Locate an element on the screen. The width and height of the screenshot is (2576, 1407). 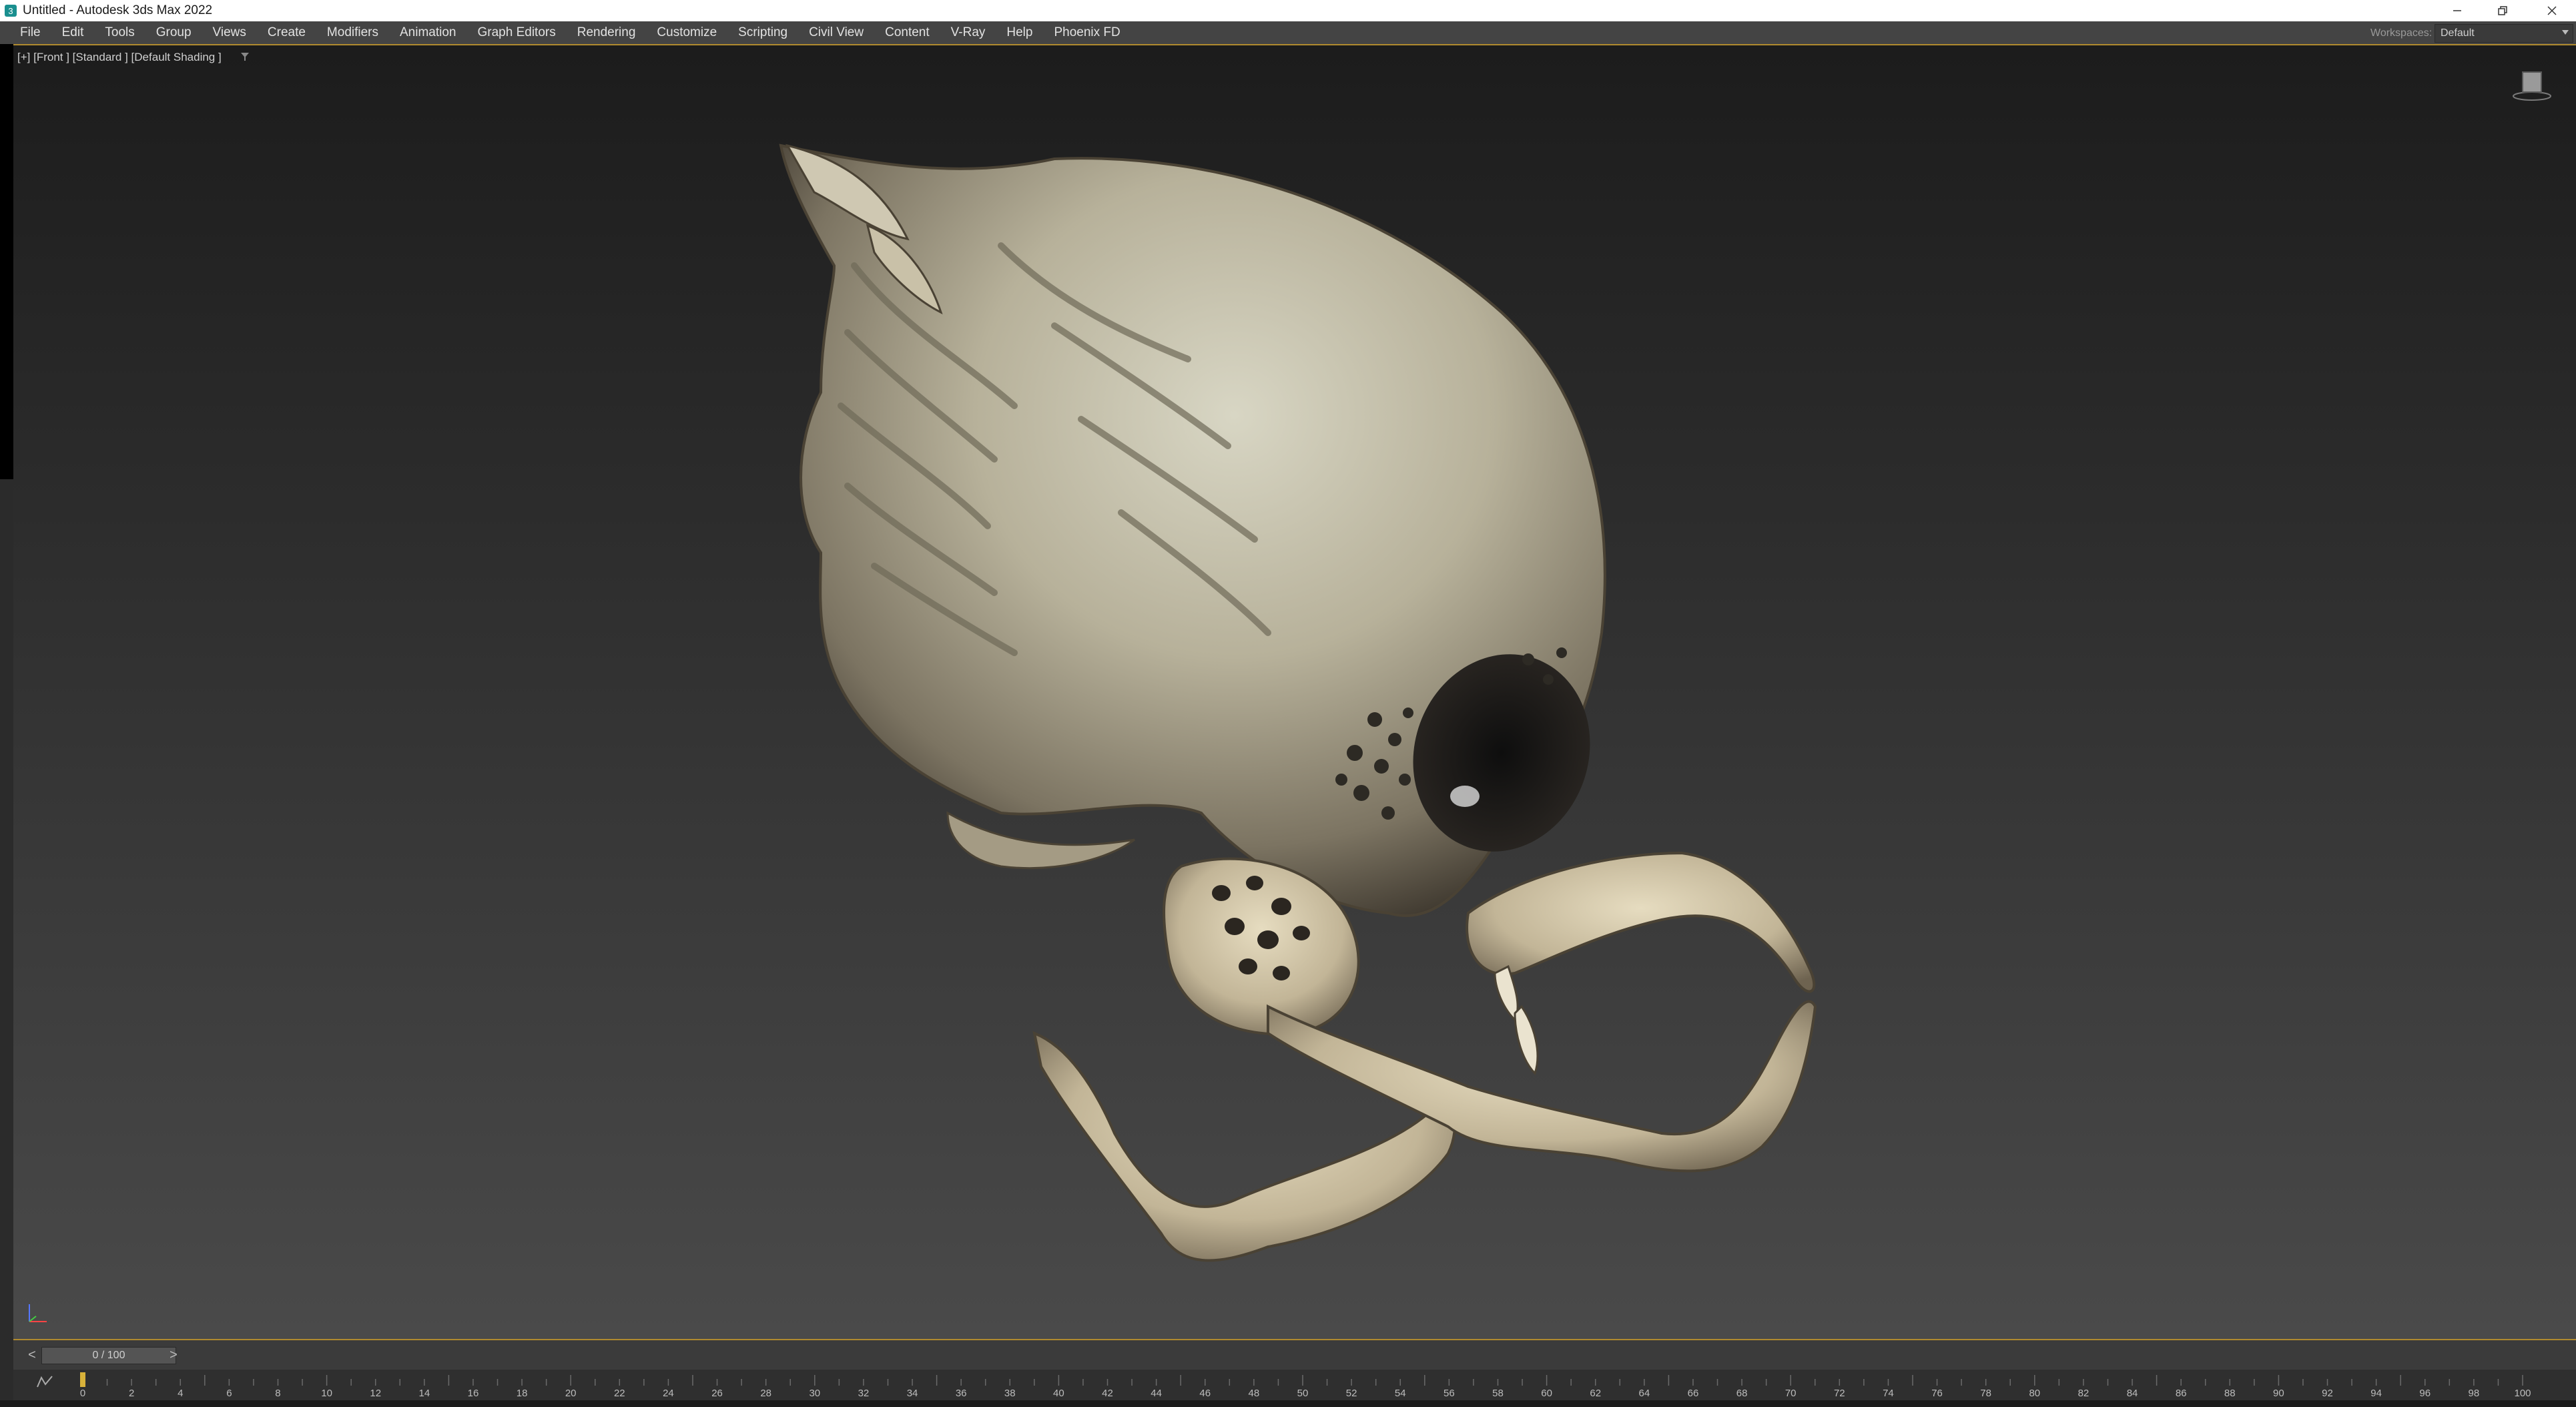
frame-tick-label: 50 is located at coordinates (1303, 1393).